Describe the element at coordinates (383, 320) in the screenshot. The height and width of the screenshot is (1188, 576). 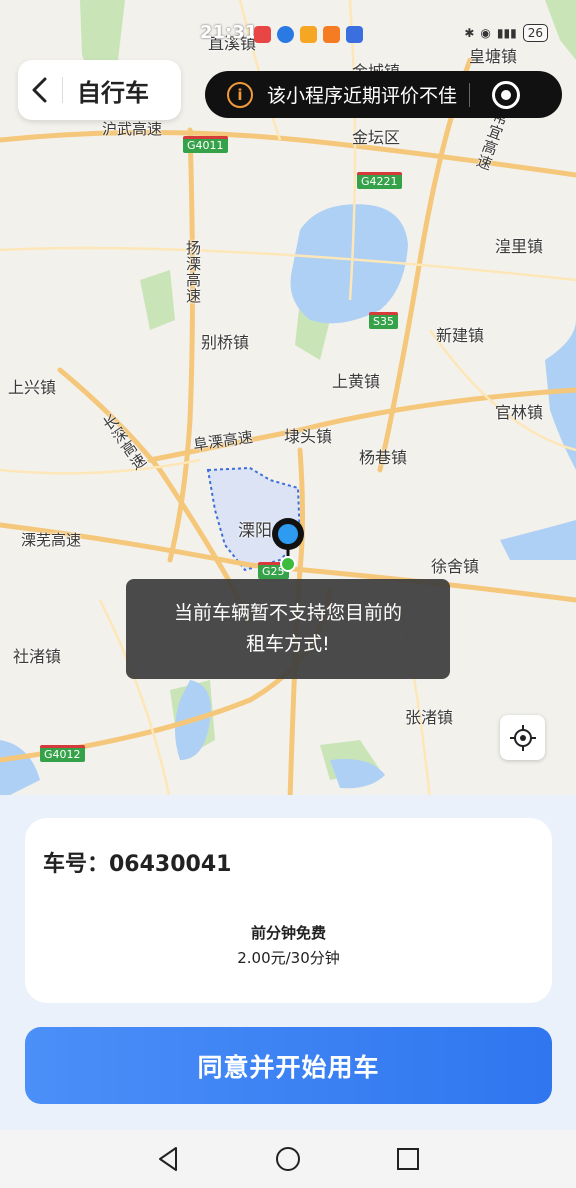
I see `highway-shield: S35` at that location.